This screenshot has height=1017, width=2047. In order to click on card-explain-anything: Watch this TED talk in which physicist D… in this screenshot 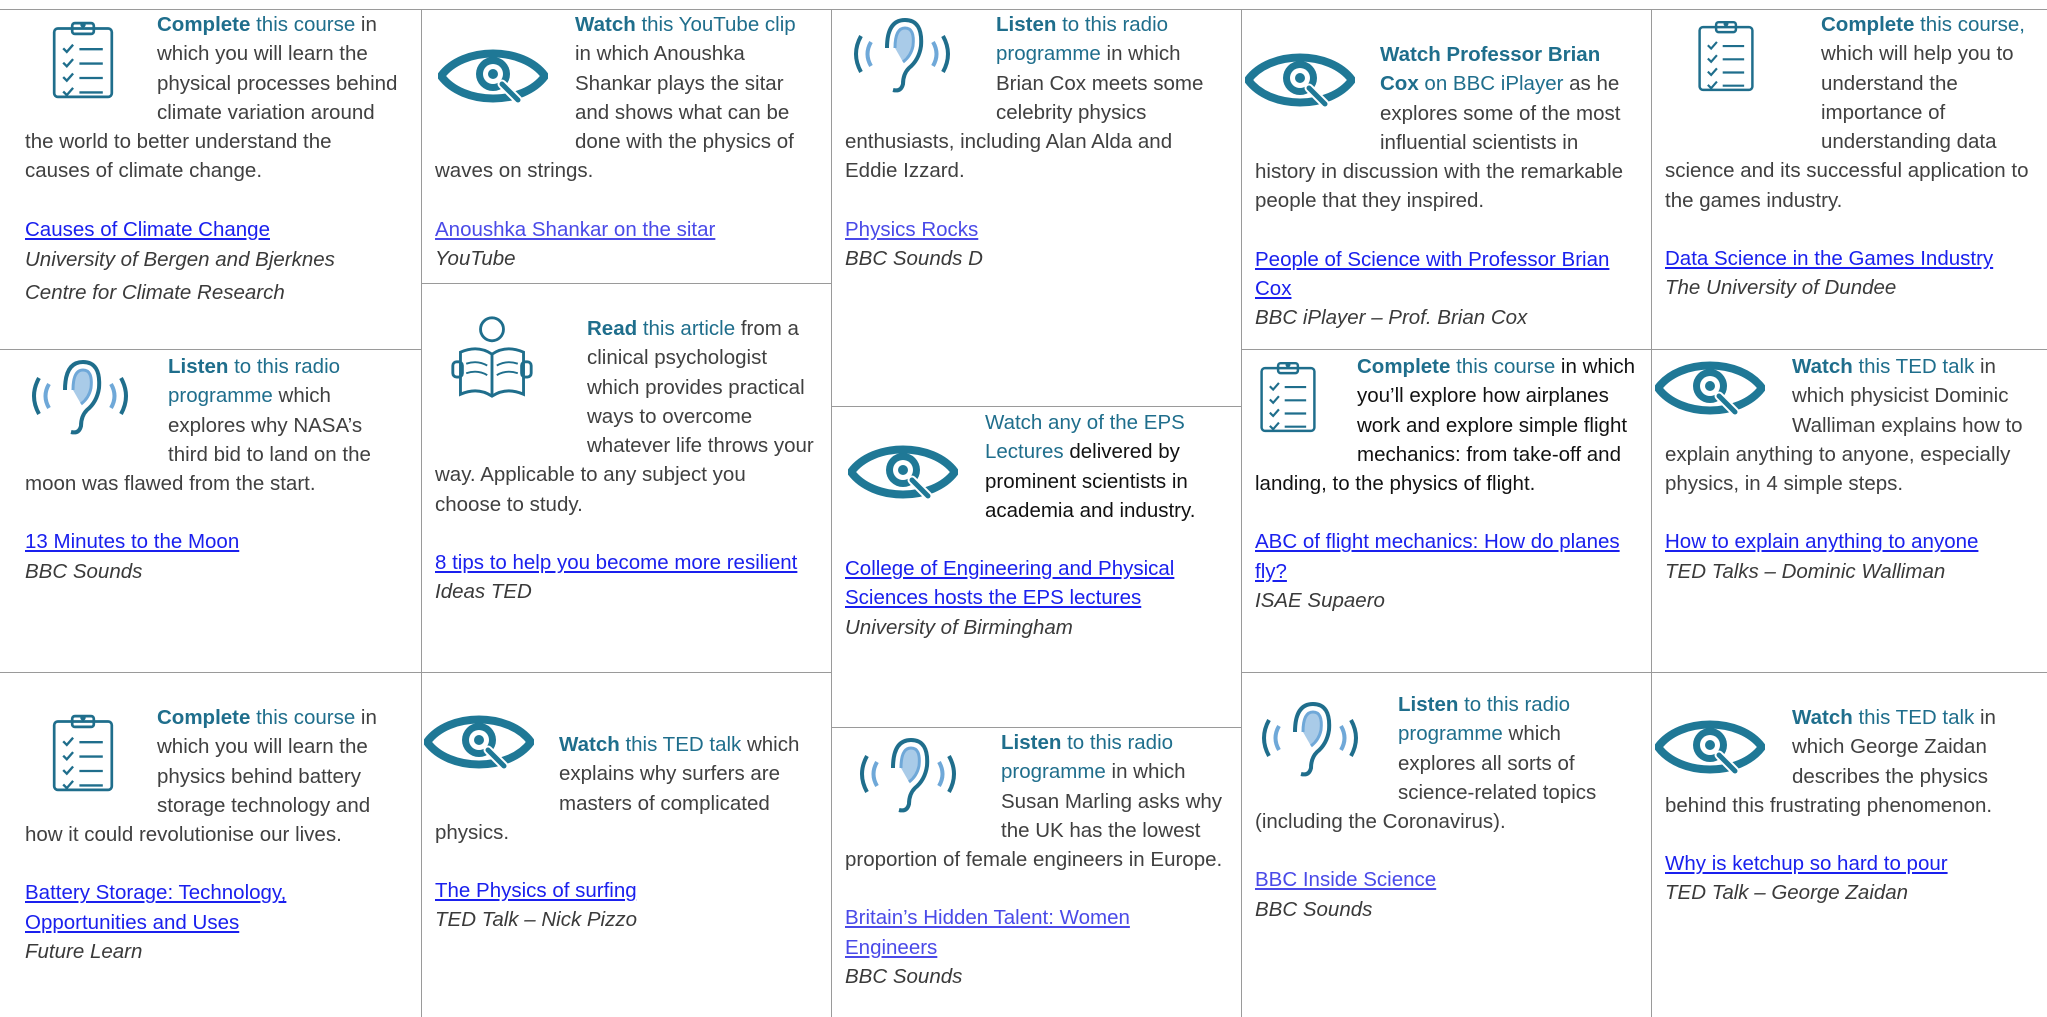, I will do `click(1852, 469)`.